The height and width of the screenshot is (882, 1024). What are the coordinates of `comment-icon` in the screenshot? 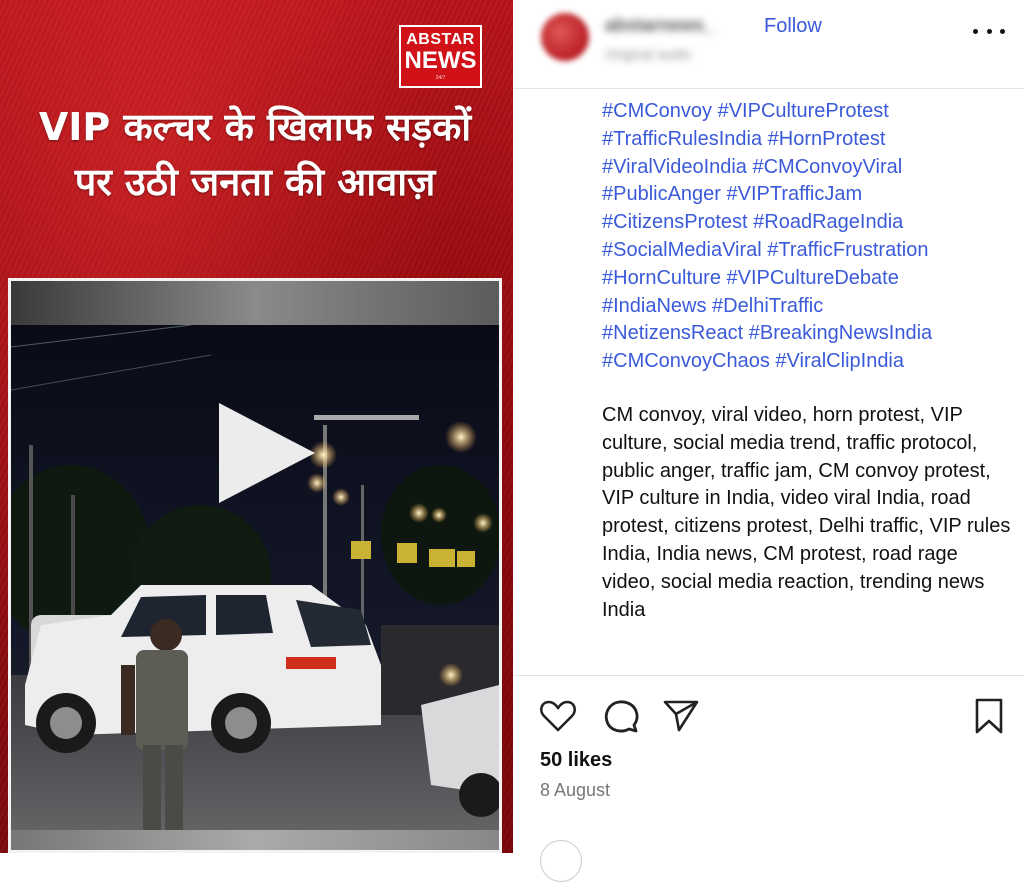 It's located at (621, 716).